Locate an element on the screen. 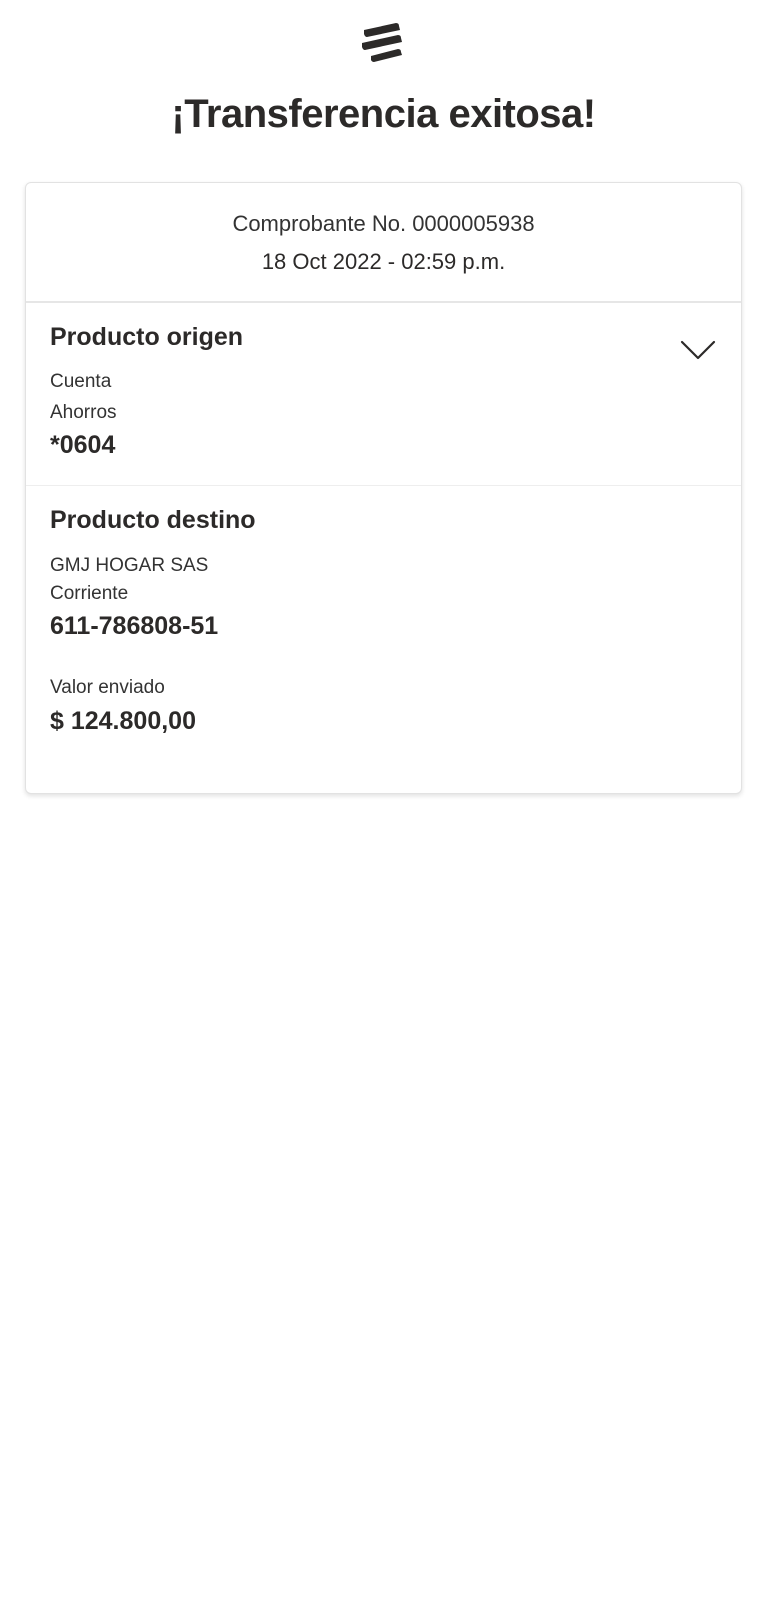  amount-value: $ 124.800,00 is located at coordinates (123, 721).